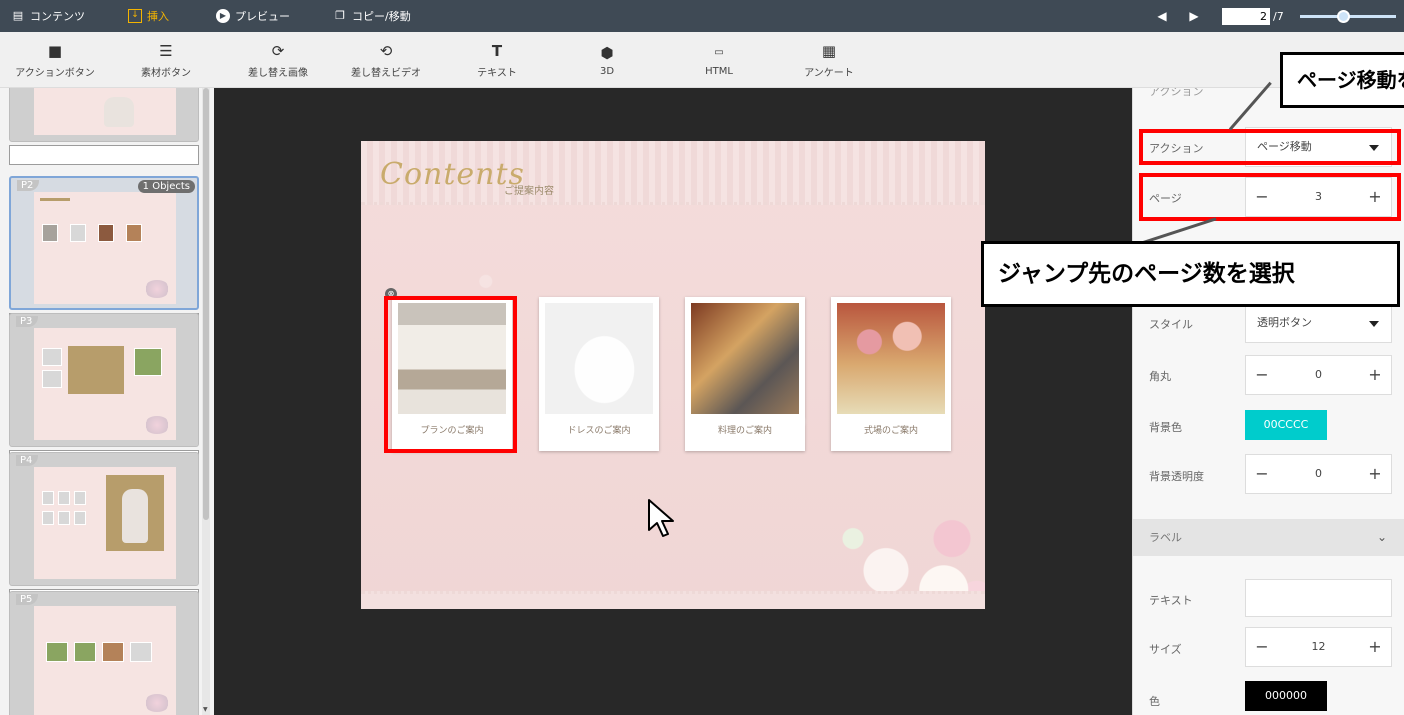 Image resolution: width=1404 pixels, height=715 pixels. What do you see at coordinates (1190, 274) in the screenshot?
I see `callout-middle: ジャンプ先のページ数を選択` at bounding box center [1190, 274].